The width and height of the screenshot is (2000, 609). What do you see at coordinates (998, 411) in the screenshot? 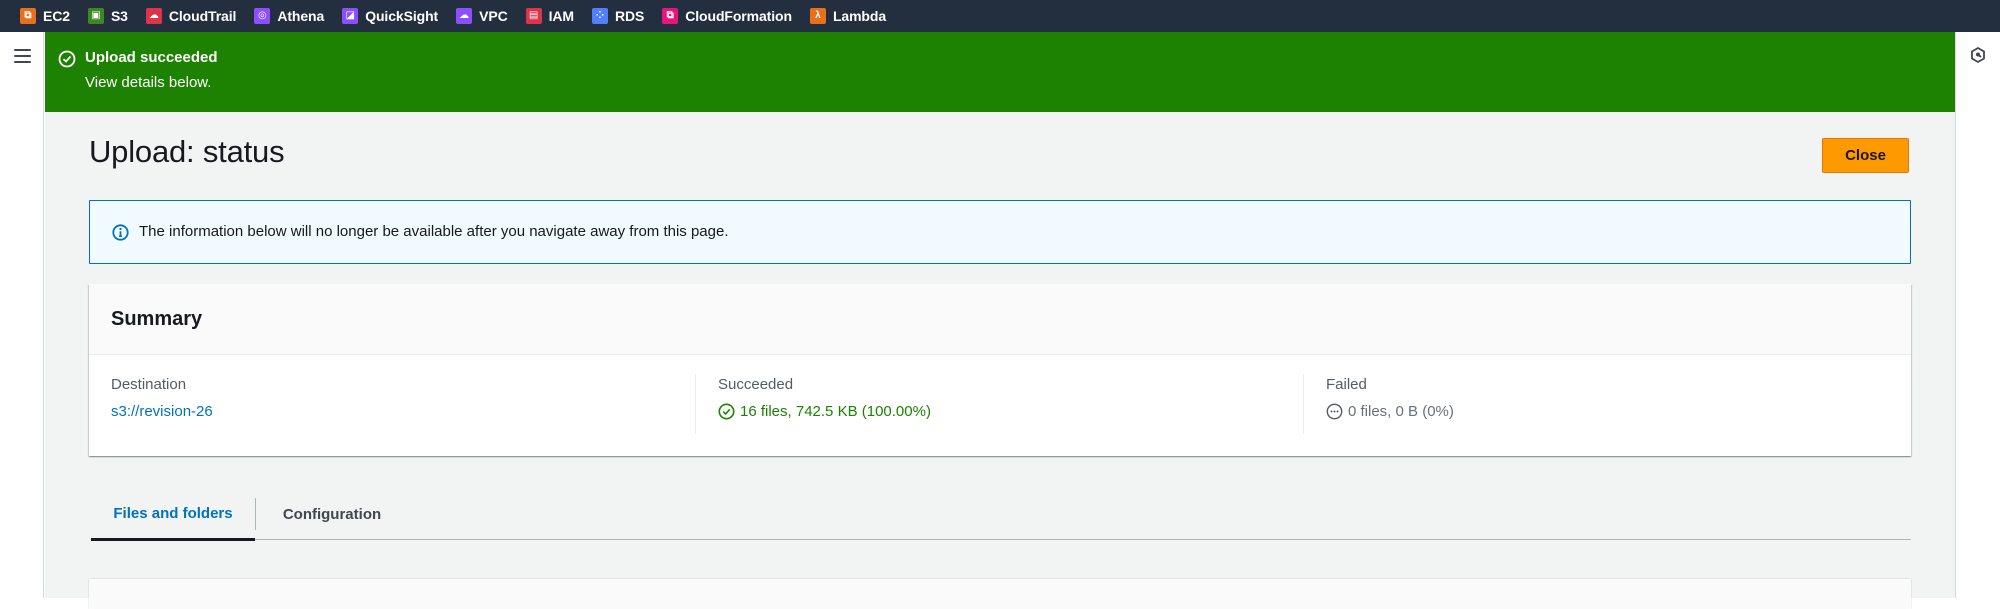
I see `succeeded-value-row: 16 files, 742.5 KB (100.00%)` at bounding box center [998, 411].